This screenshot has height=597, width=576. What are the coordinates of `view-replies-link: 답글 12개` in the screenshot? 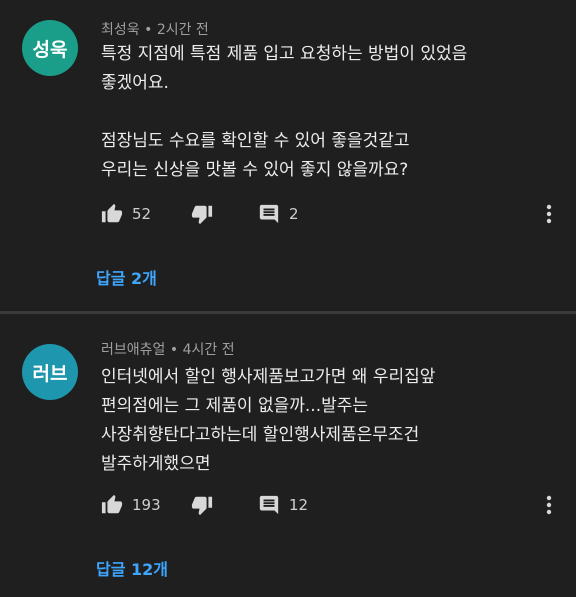 It's located at (132, 568).